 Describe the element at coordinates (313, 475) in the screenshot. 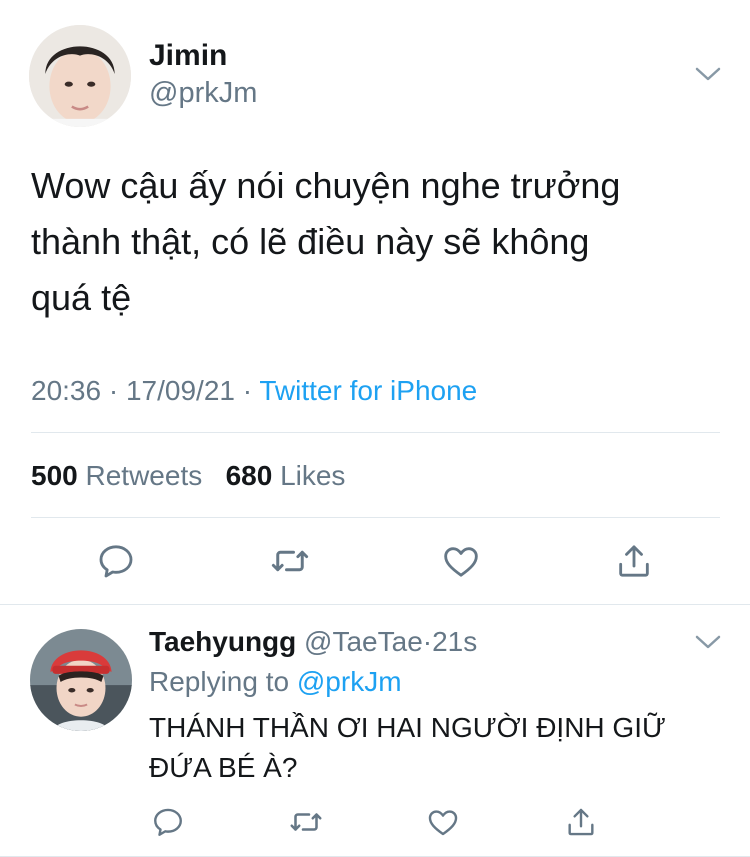

I see `like-label: Likes` at that location.